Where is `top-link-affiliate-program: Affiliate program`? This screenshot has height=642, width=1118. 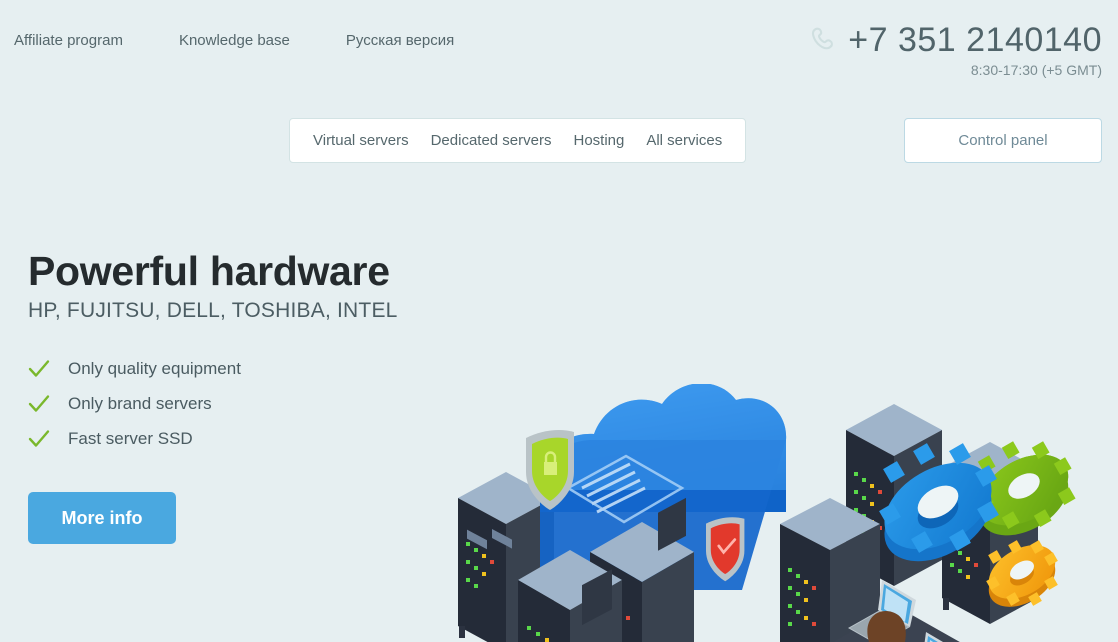
top-link-affiliate-program: Affiliate program is located at coordinates (68, 40).